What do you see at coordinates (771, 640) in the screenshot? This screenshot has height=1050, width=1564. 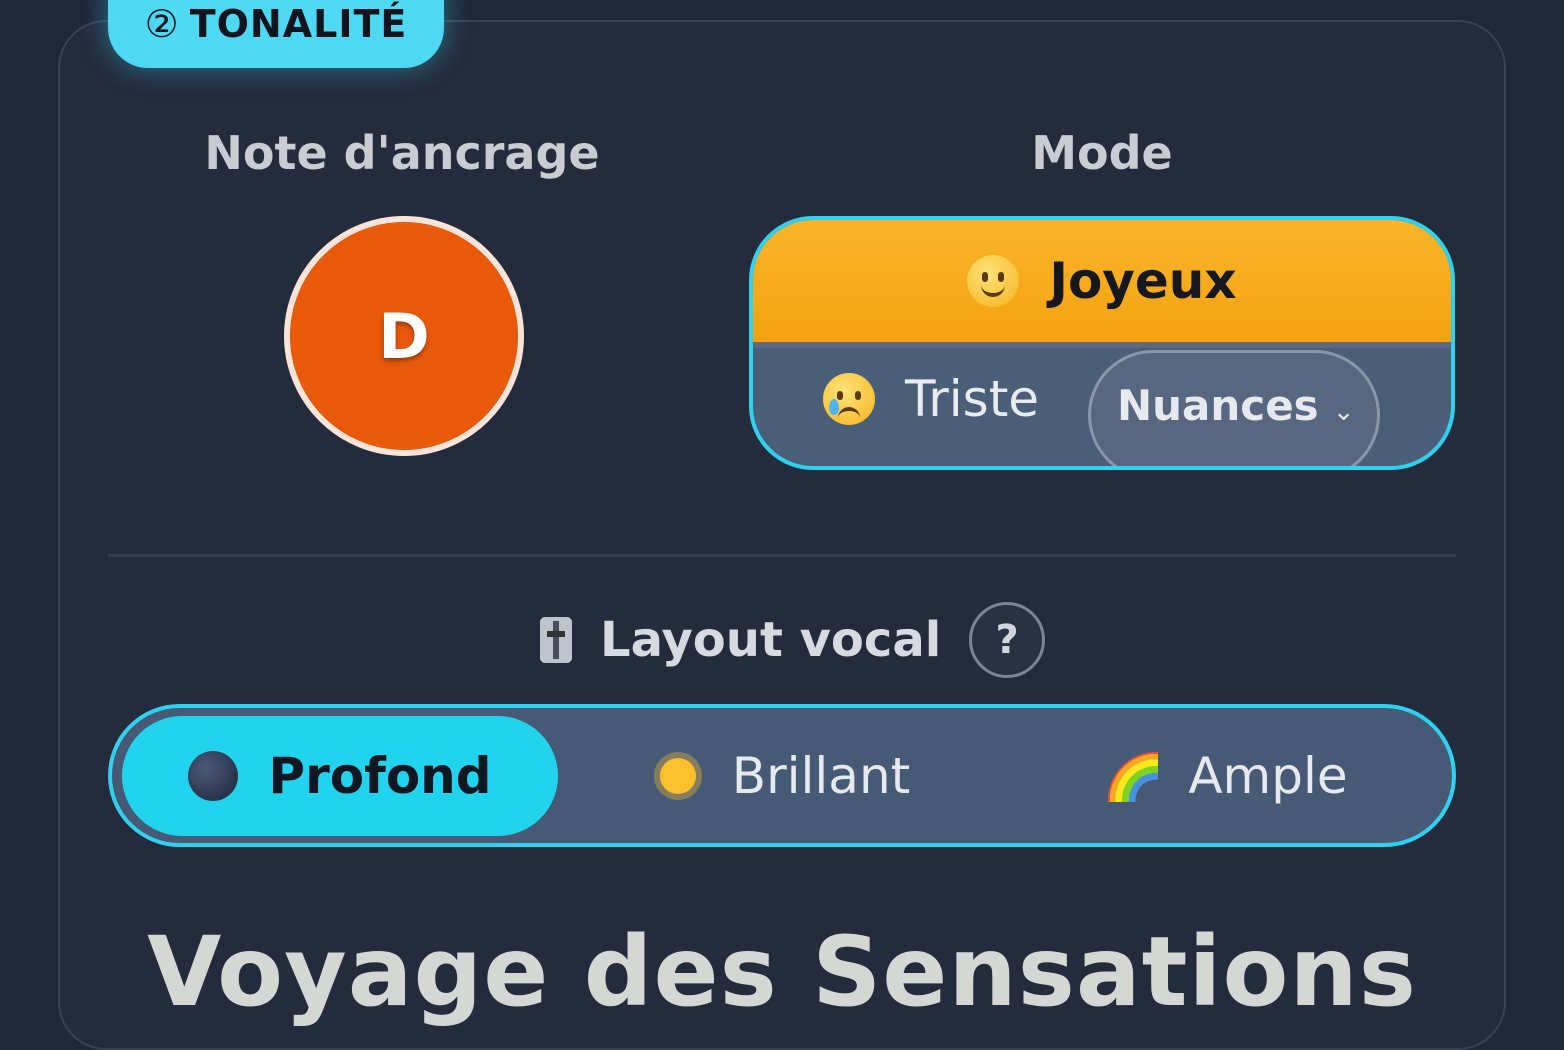 I see `layout-vocal-title: Layout vocal` at bounding box center [771, 640].